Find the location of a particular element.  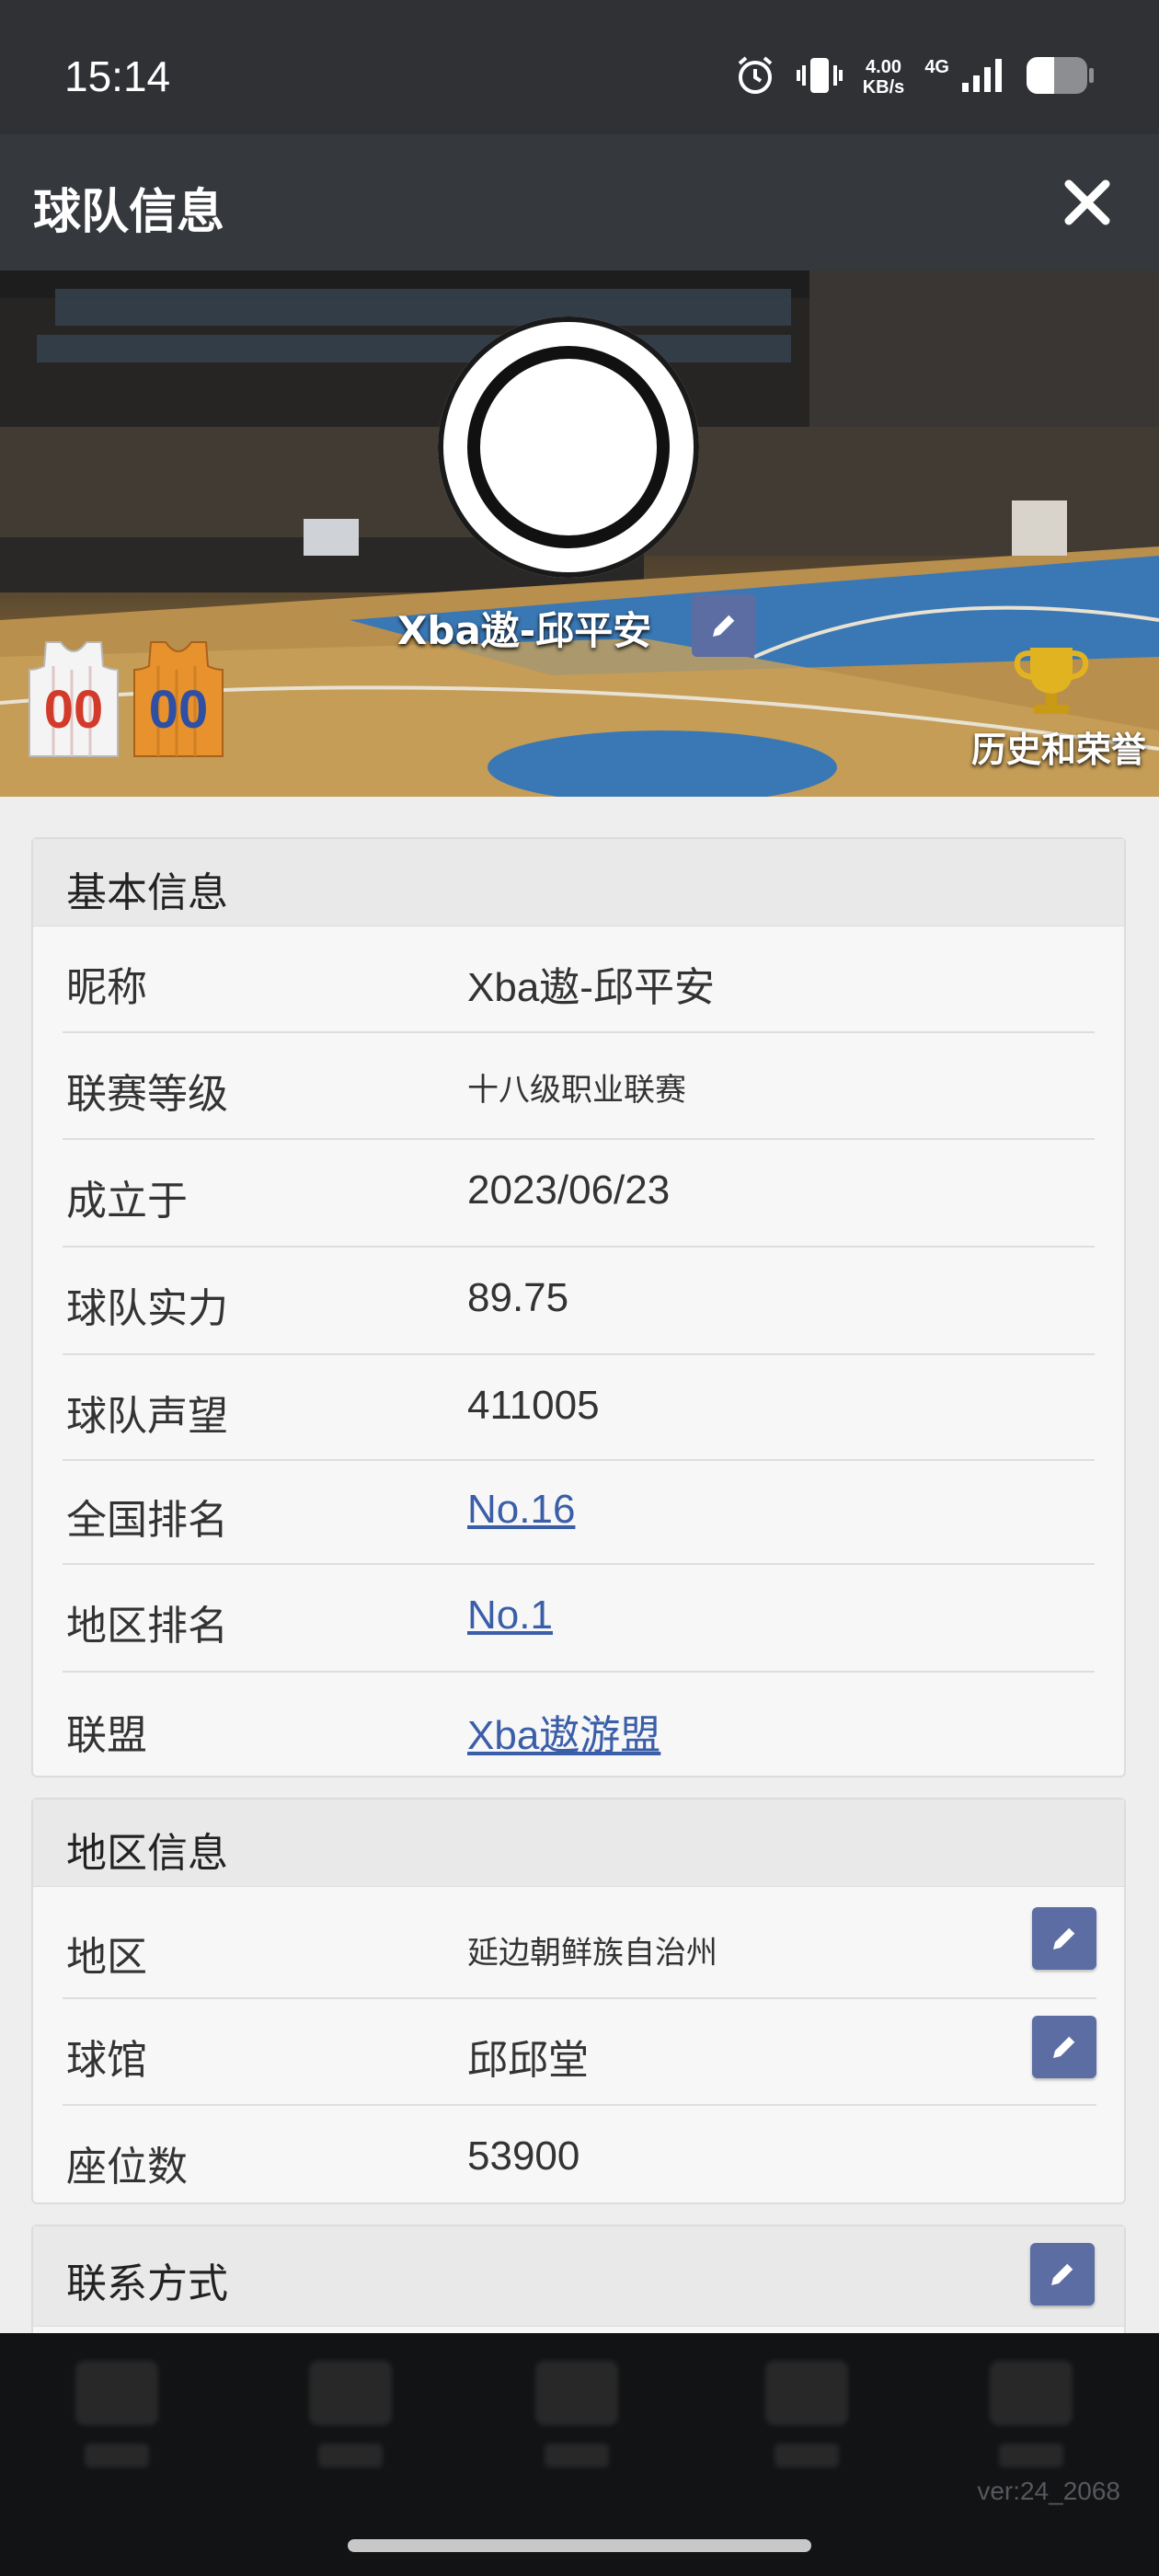

away-jersey: 00 is located at coordinates (178, 699).